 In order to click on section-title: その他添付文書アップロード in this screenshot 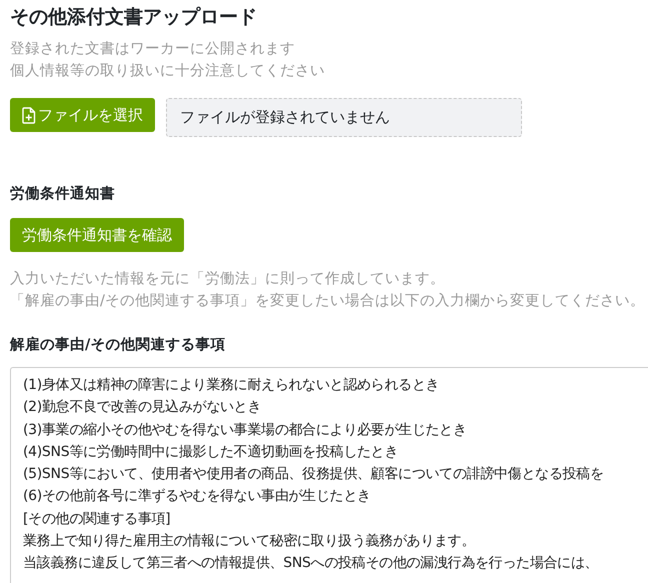, I will do `click(134, 17)`.